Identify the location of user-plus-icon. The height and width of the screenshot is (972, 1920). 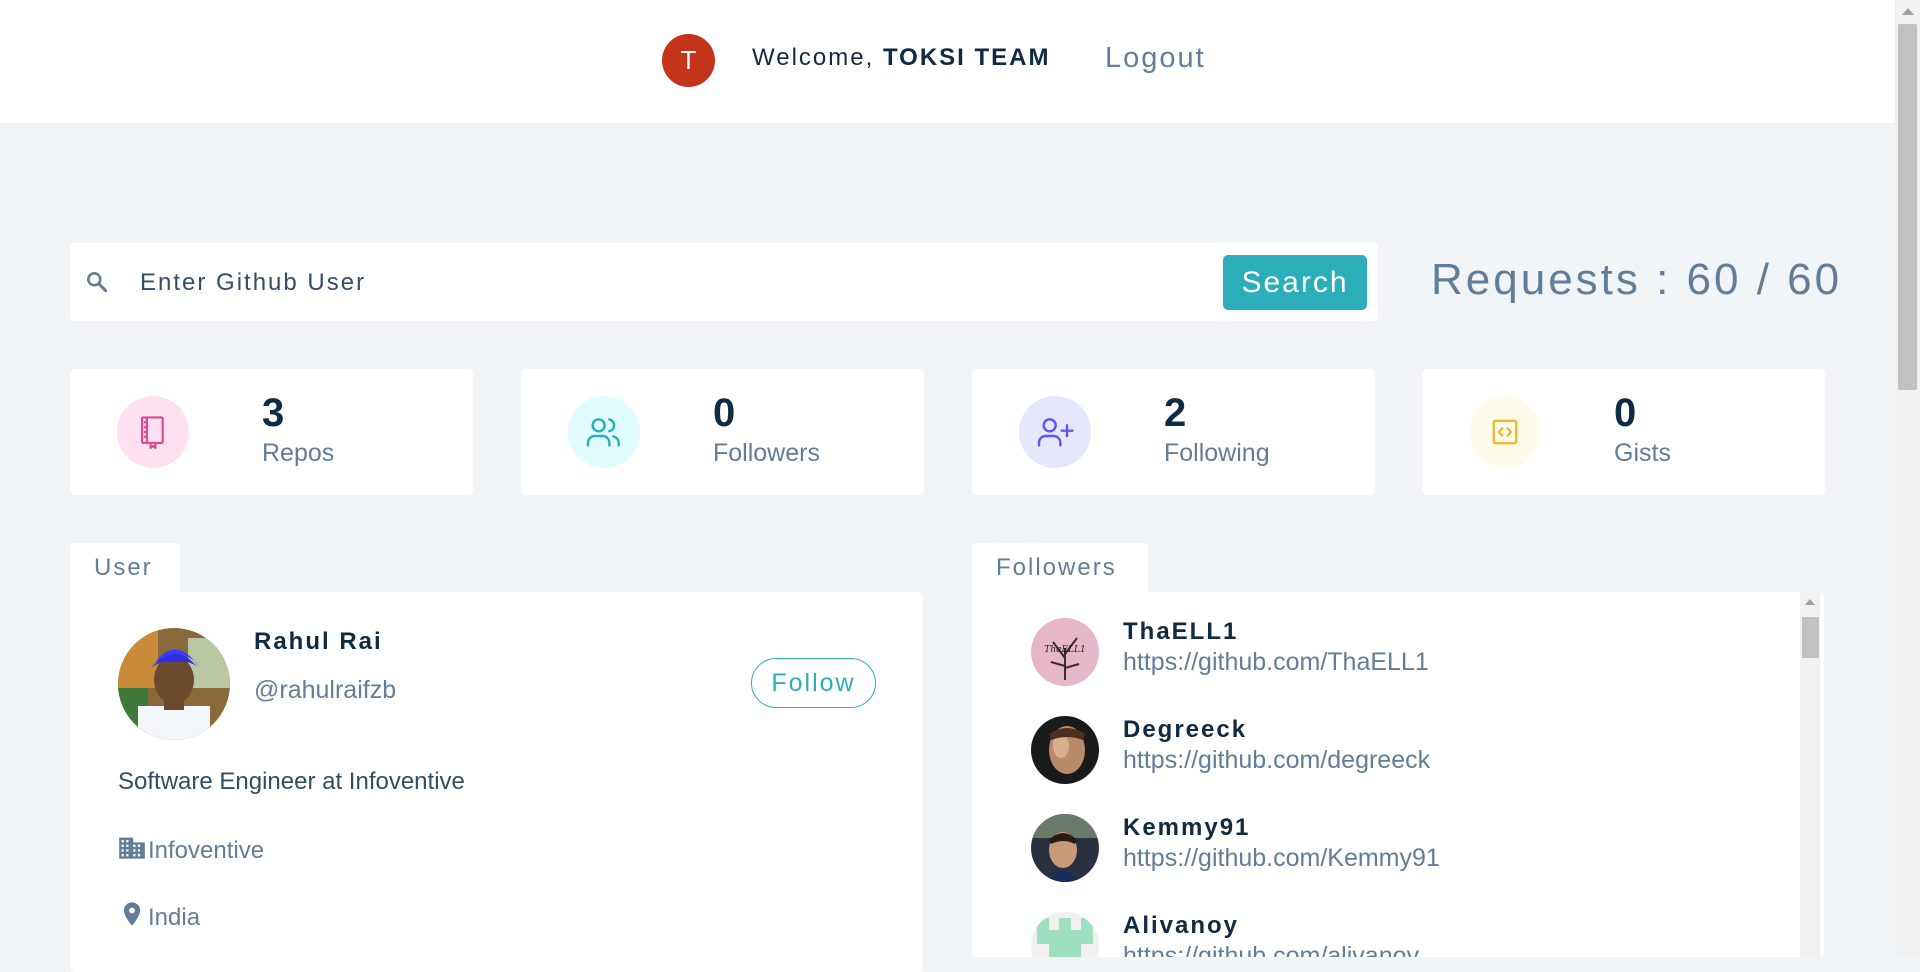
(1055, 432).